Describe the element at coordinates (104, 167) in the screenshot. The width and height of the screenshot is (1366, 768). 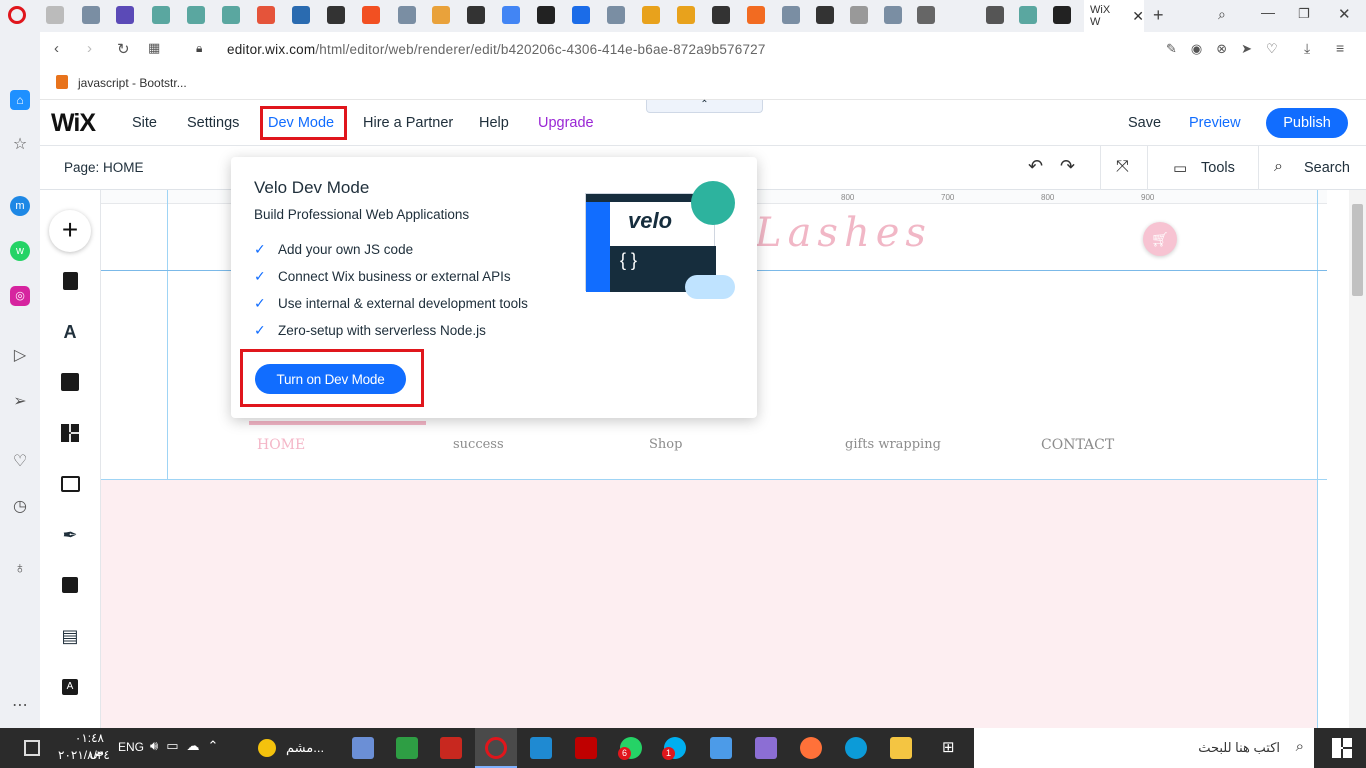
I see `page-selector: Page: HOME` at that location.